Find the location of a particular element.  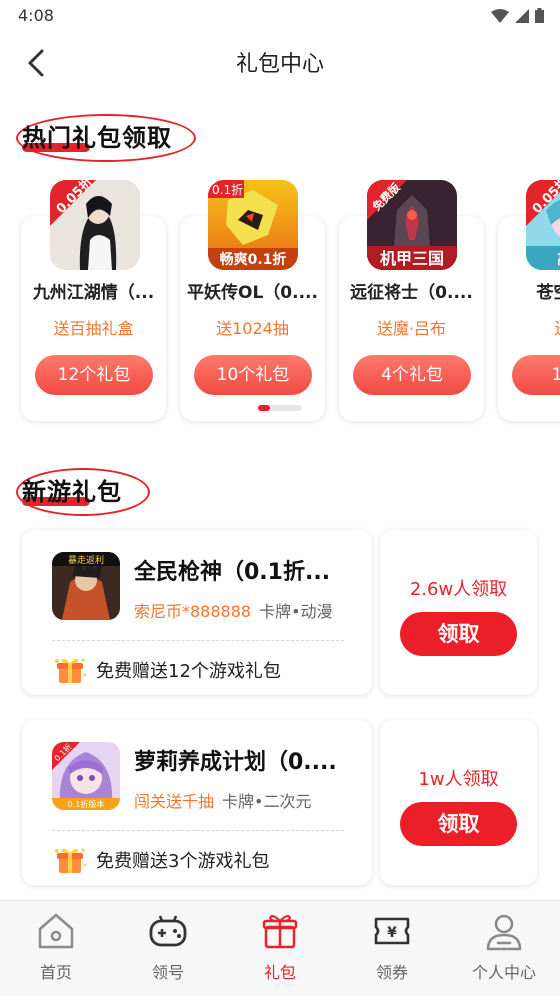

gift-info: 免费赠送3个游戏礼包 is located at coordinates (160, 860).